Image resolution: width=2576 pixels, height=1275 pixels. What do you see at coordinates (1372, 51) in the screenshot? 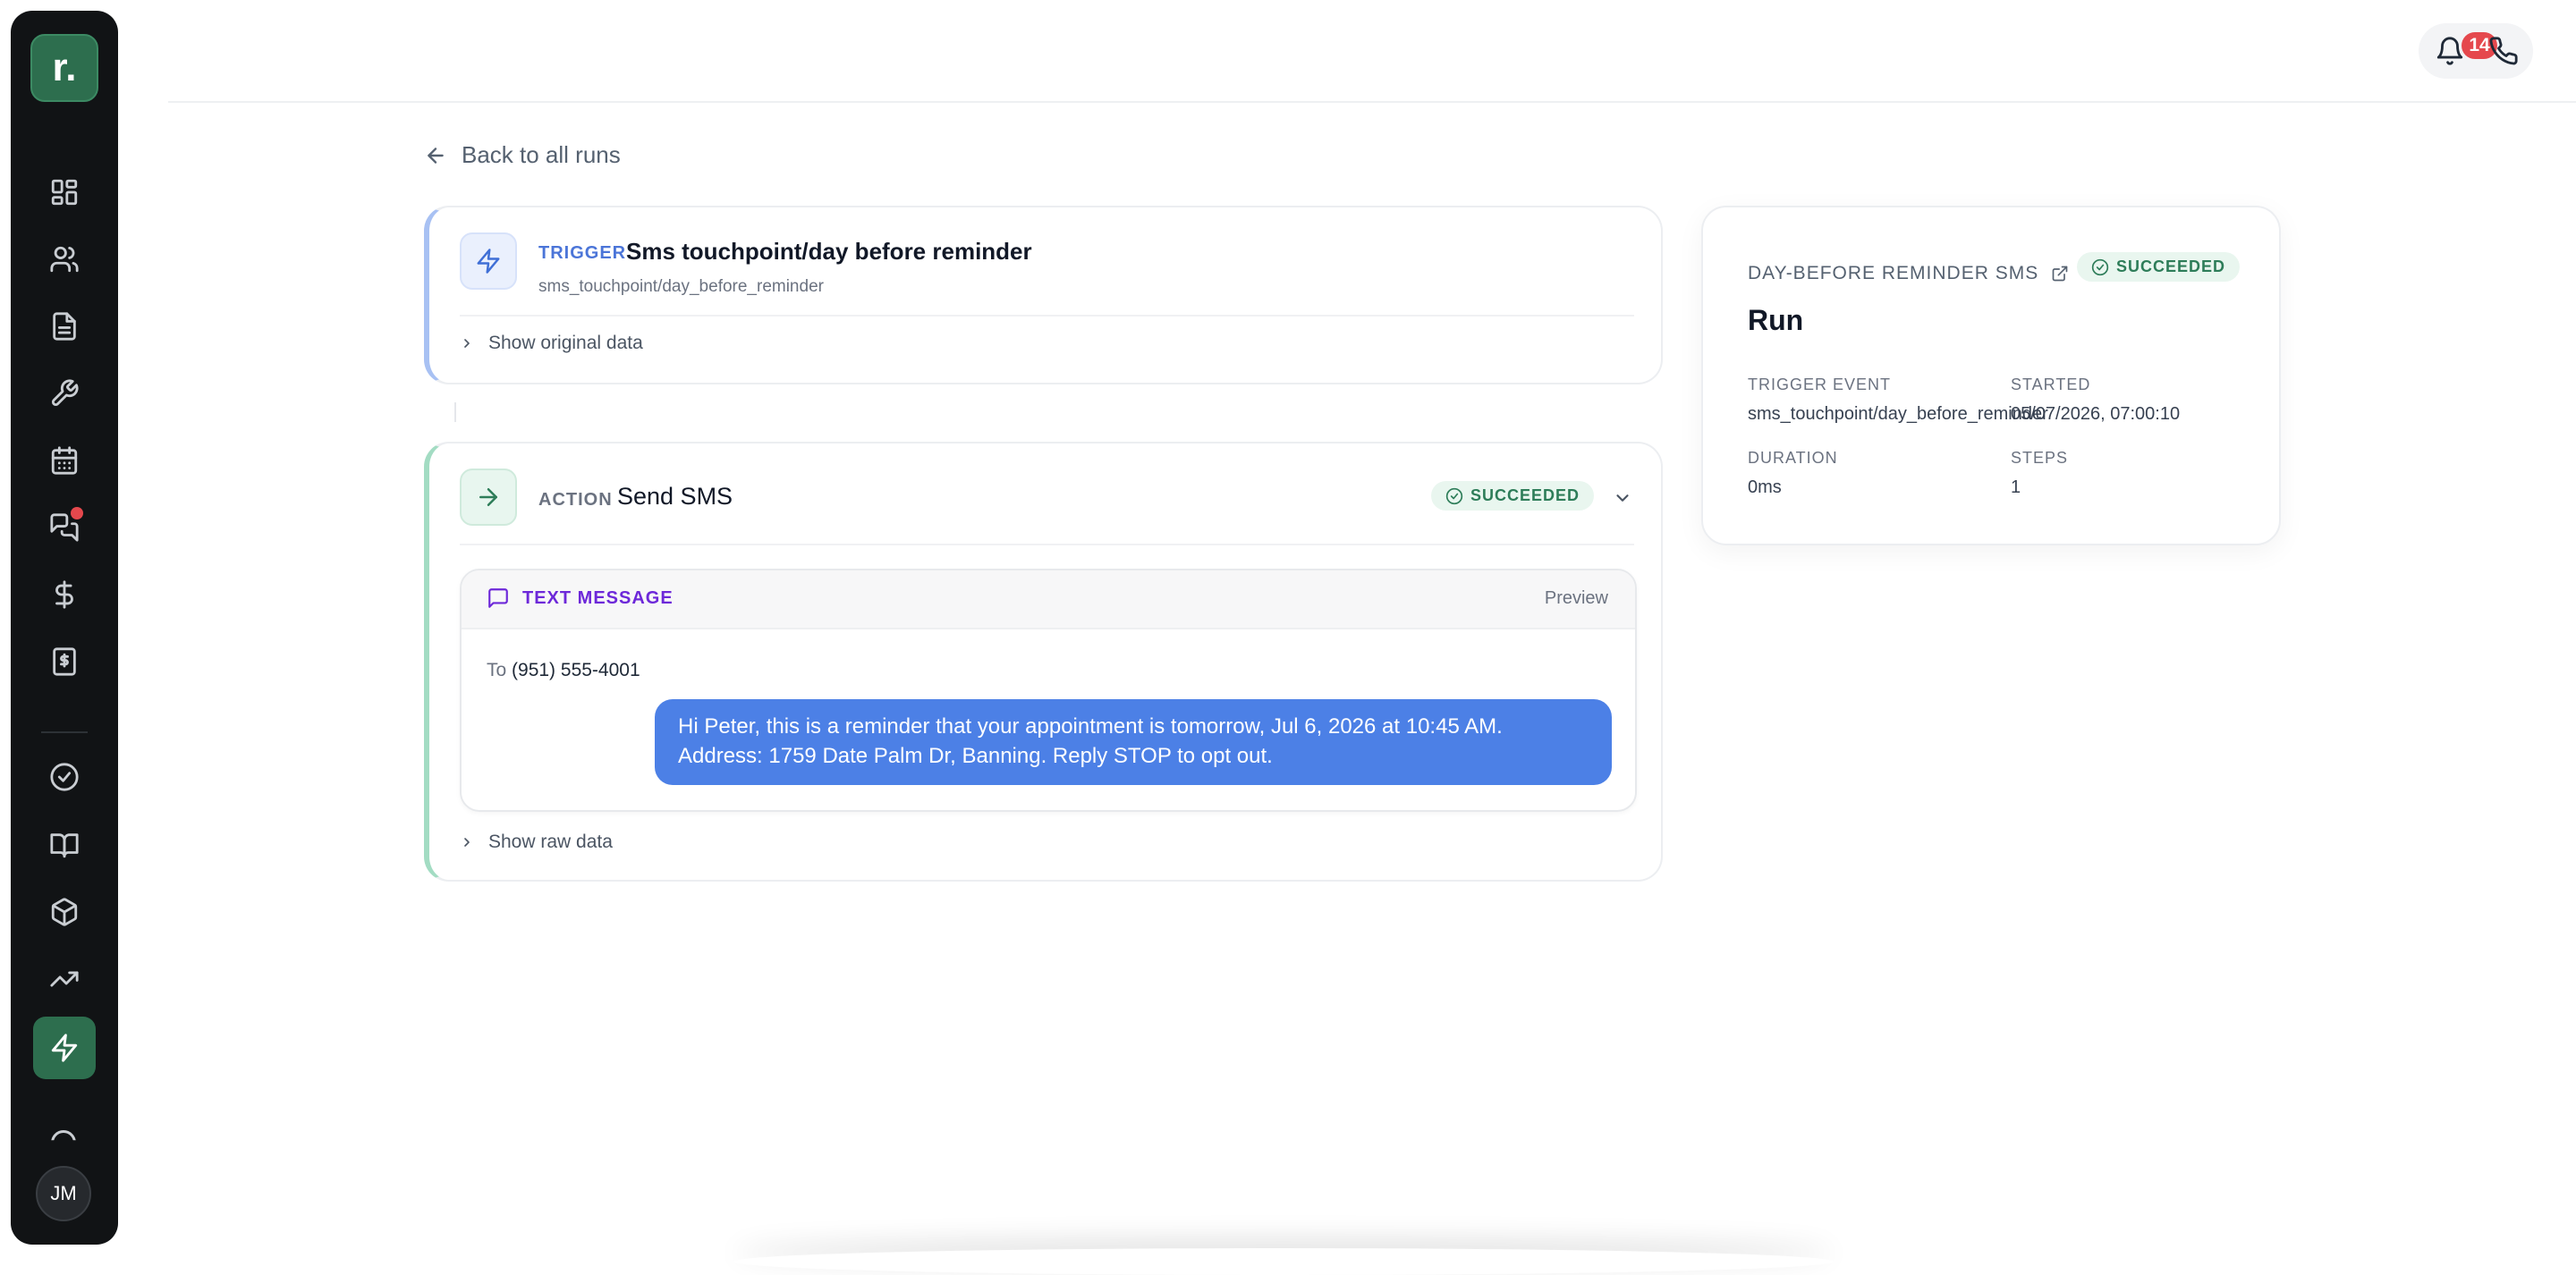
I see `top-bar: 14` at bounding box center [1372, 51].